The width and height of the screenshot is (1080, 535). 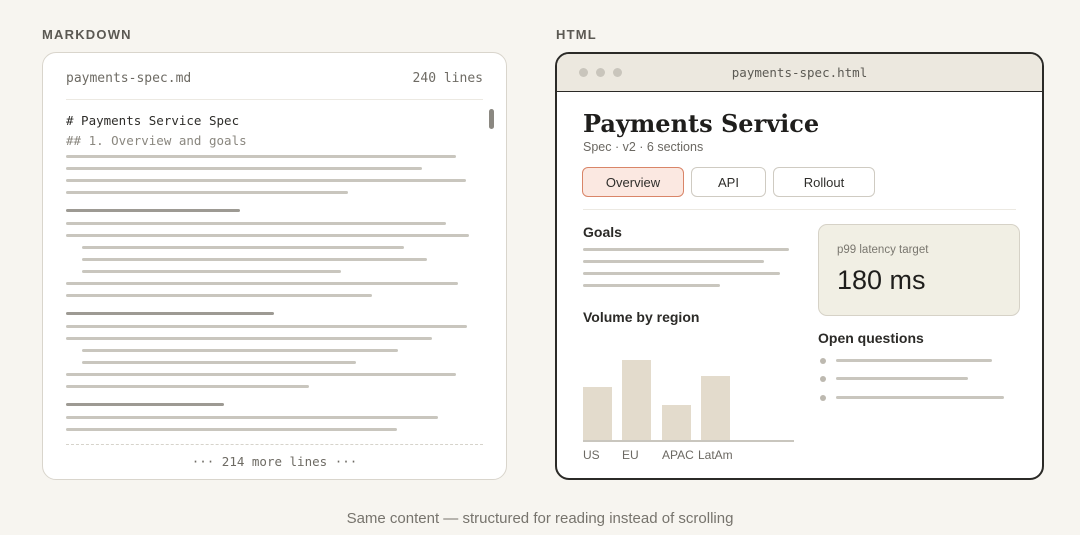 I want to click on markdown-section-label: MARKDOWN, so click(x=87, y=34).